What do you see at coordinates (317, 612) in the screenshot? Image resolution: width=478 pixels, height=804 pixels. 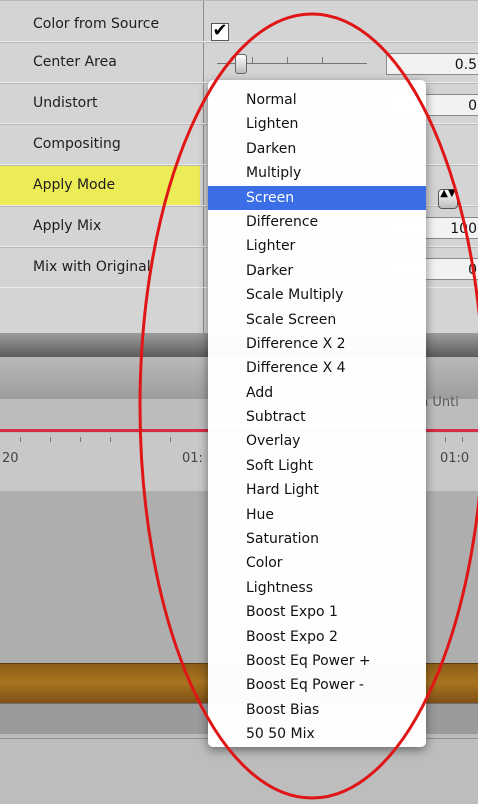 I see `menu-item-boost-expo-1: Boost Expo 1` at bounding box center [317, 612].